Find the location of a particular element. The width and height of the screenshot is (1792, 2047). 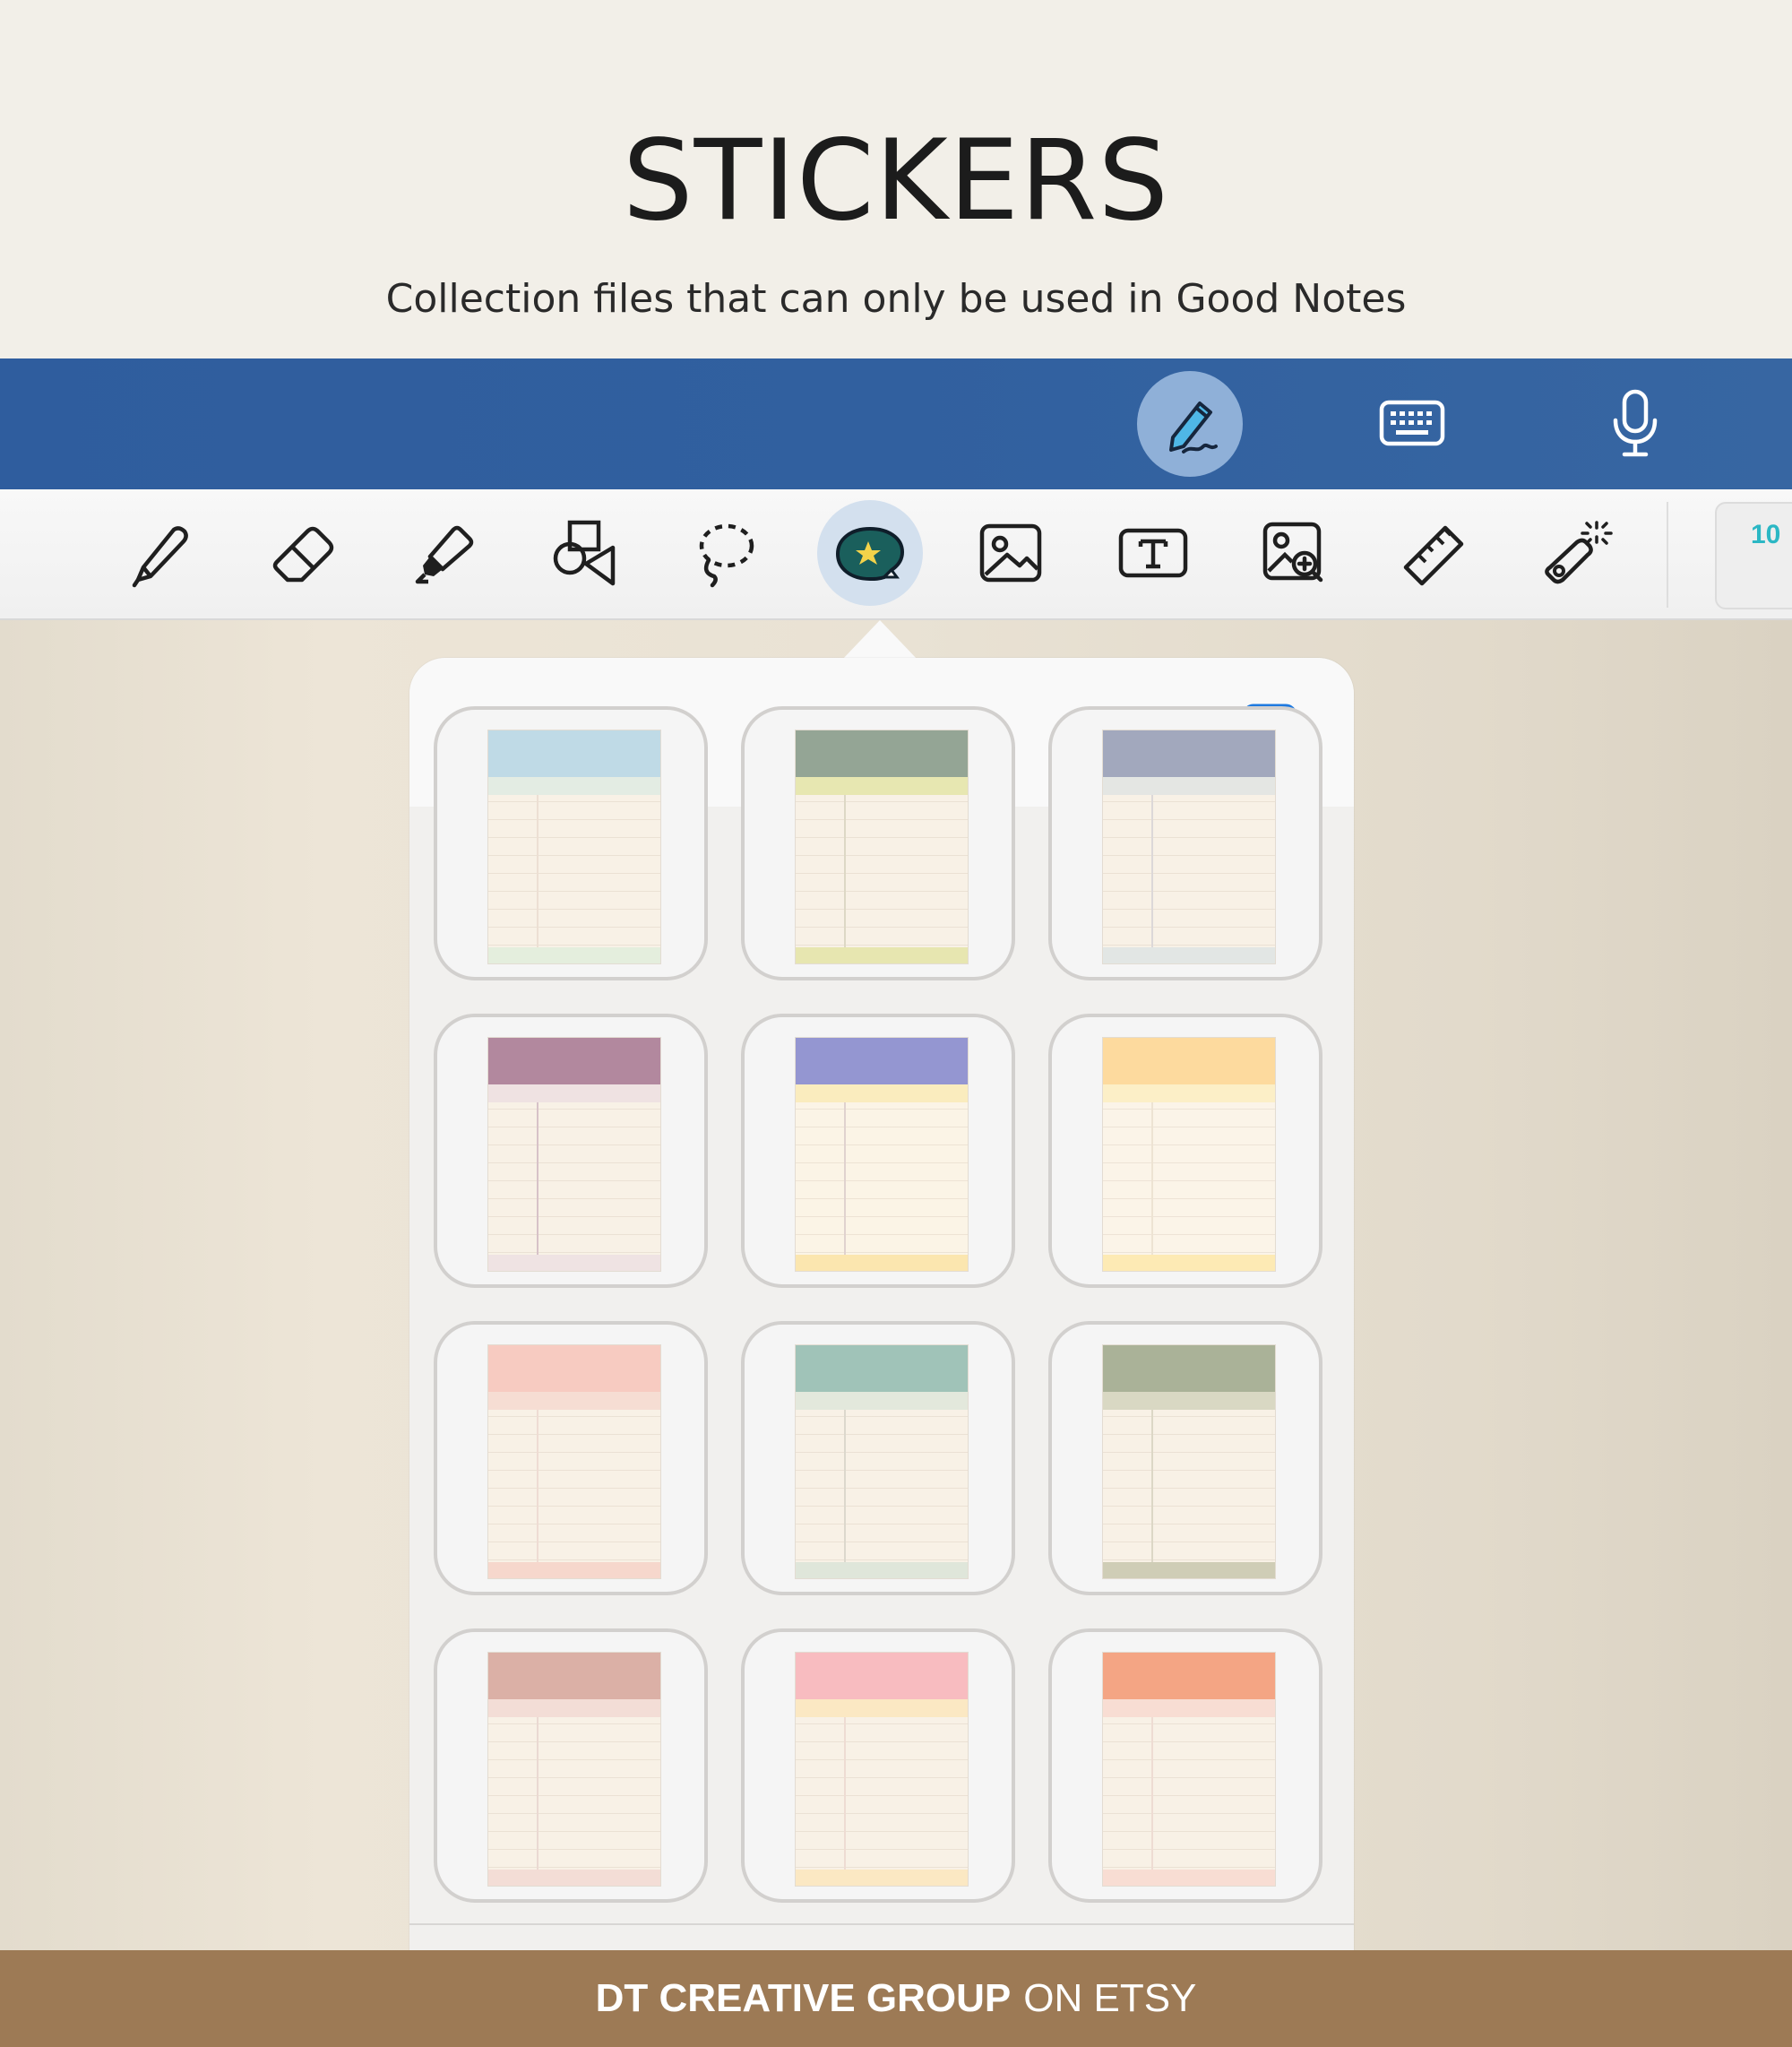

eraser-icon is located at coordinates (303, 554).